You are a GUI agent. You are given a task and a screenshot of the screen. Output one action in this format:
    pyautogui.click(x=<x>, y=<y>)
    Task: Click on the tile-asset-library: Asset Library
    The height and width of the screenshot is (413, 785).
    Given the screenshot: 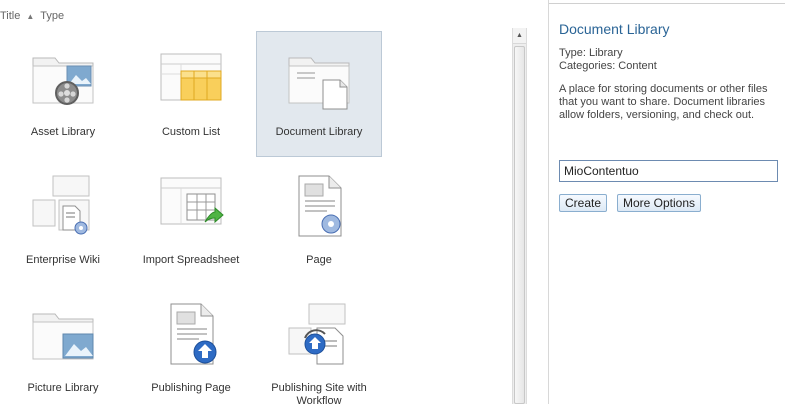 What is the action you would take?
    pyautogui.click(x=63, y=94)
    